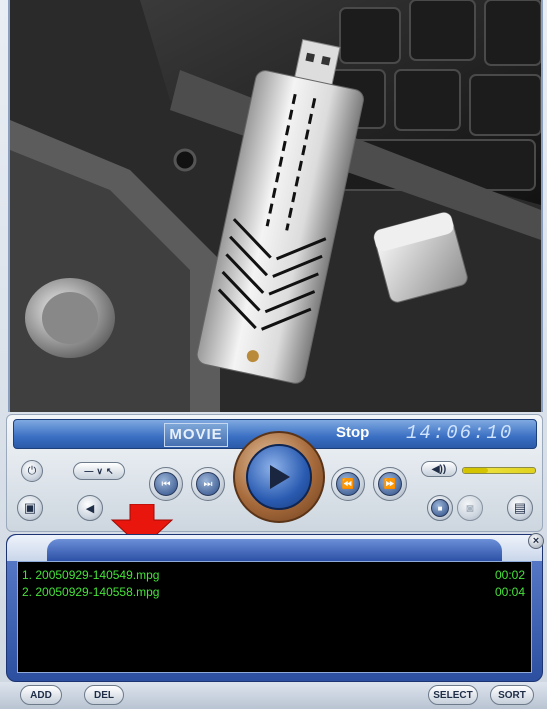 The height and width of the screenshot is (709, 547). What do you see at coordinates (273, 576) in the screenshot?
I see `playlist-item: 1. 20050929-140549.mpg 00:02` at bounding box center [273, 576].